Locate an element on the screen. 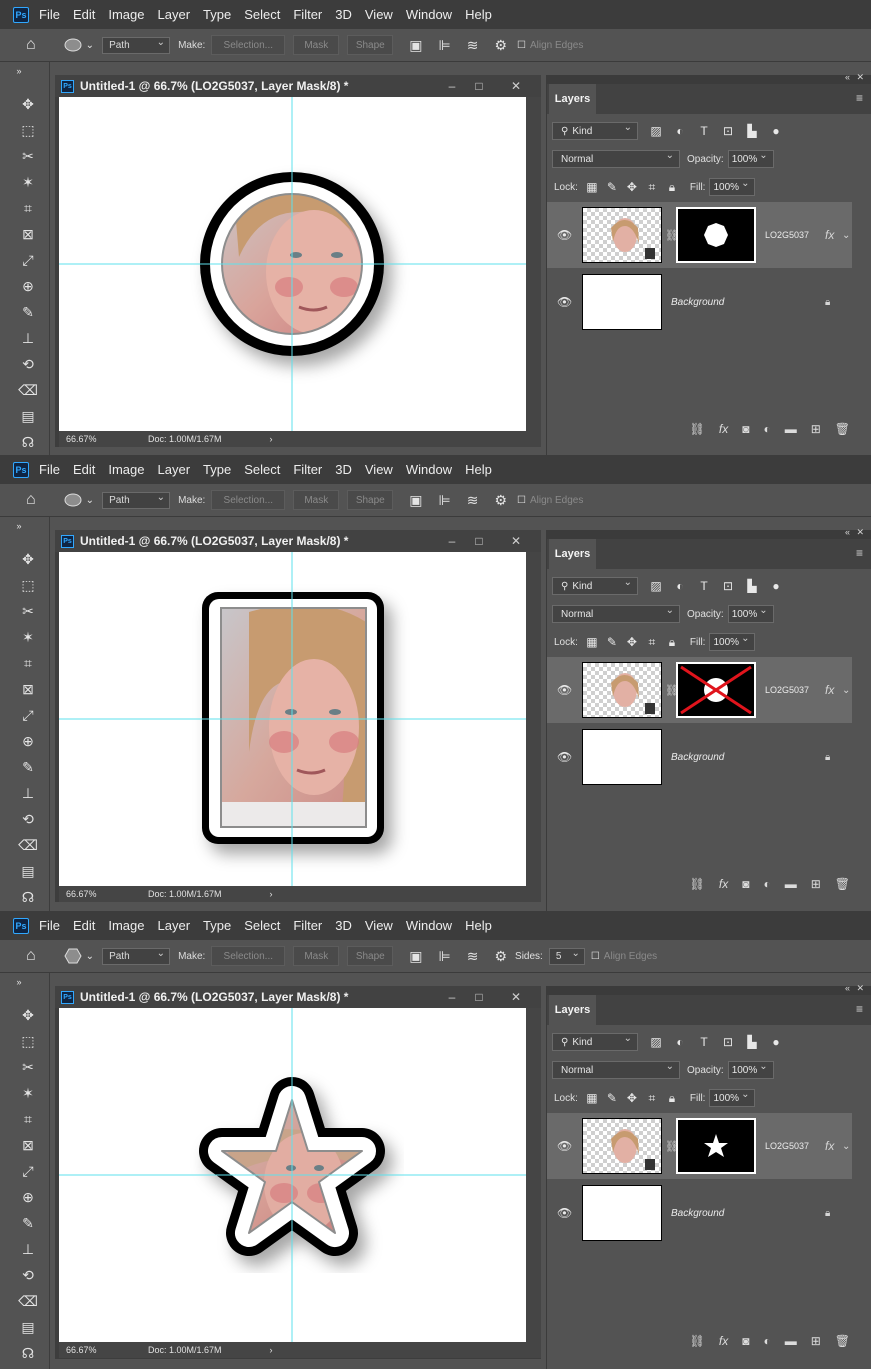  healing-brush-icon: ⊕ is located at coordinates (28, 741).